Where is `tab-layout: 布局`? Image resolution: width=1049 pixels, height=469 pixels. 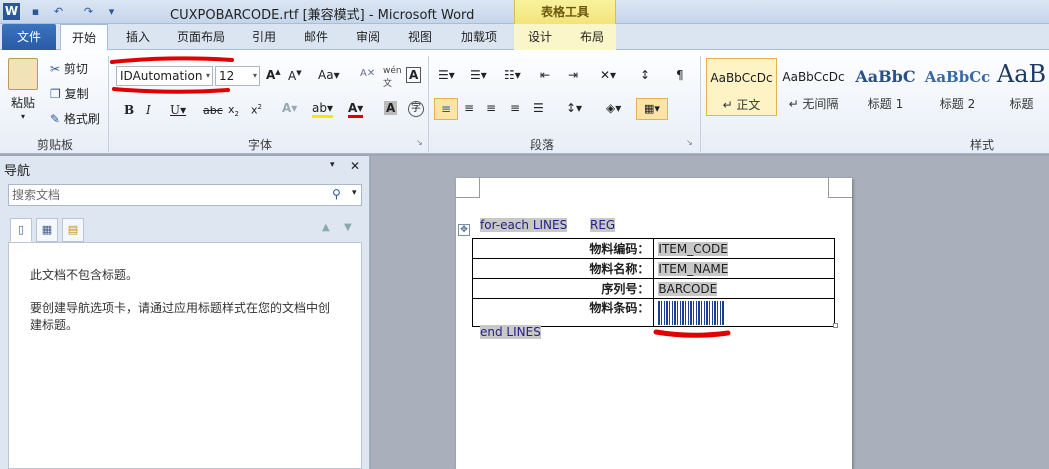 tab-layout: 布局 is located at coordinates (592, 37).